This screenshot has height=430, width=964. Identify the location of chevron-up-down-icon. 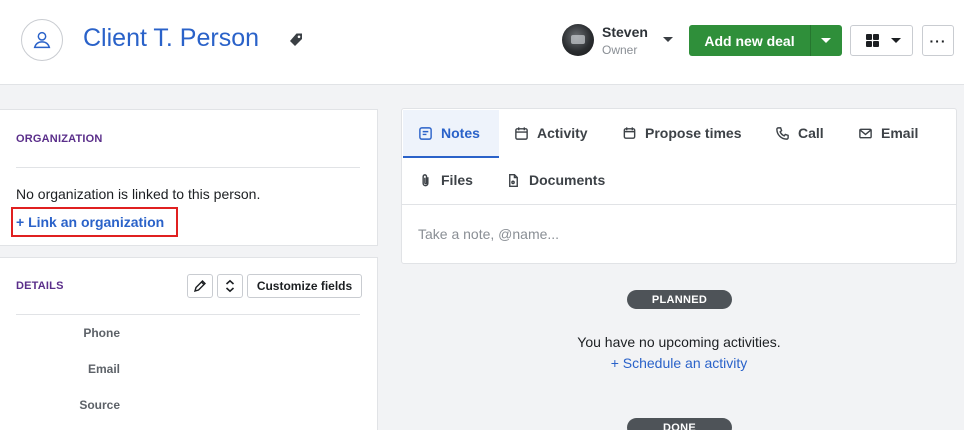
(230, 286).